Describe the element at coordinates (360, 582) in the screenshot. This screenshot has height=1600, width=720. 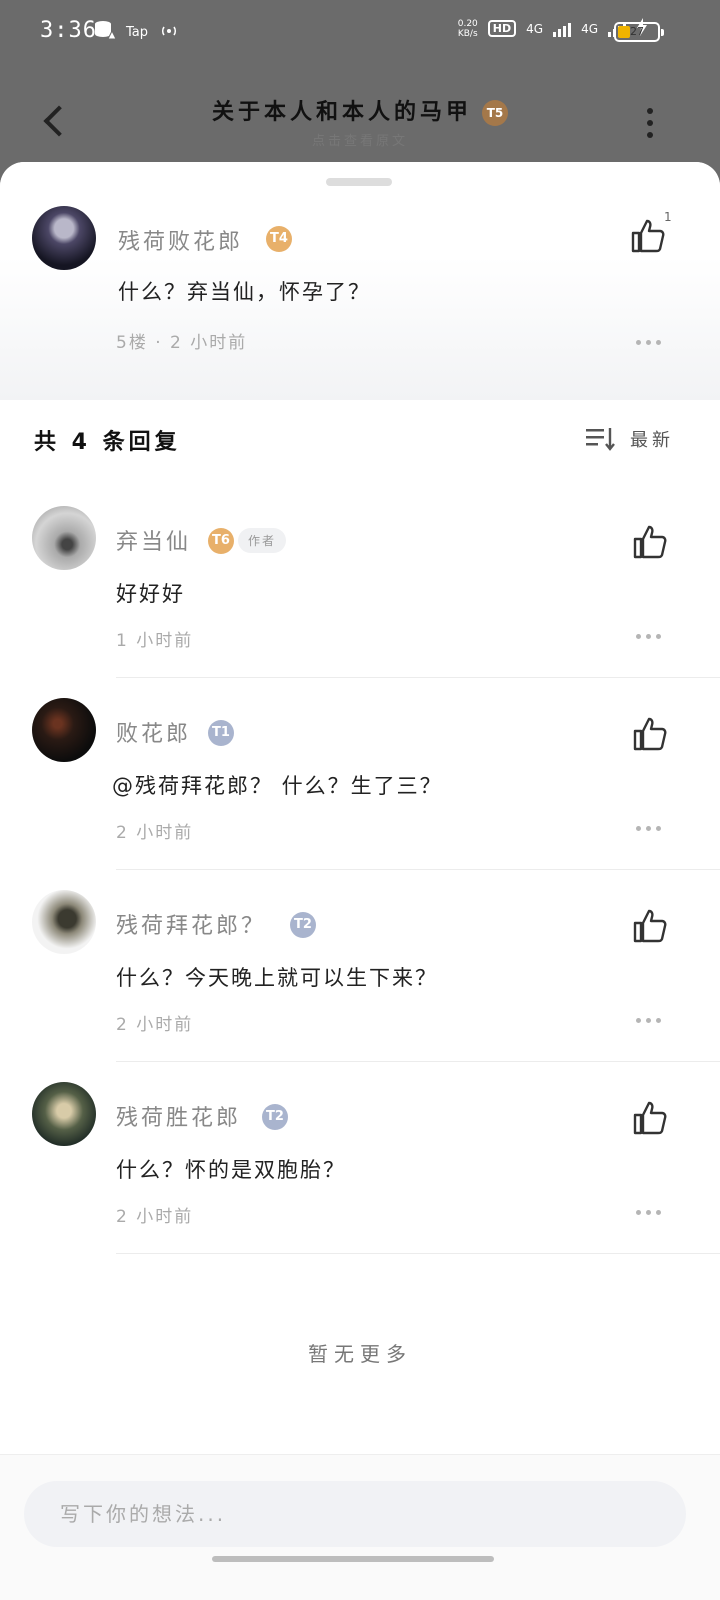
I see `reply-item: 弃当仙 T6 作者 好好好 1 小时前` at that location.